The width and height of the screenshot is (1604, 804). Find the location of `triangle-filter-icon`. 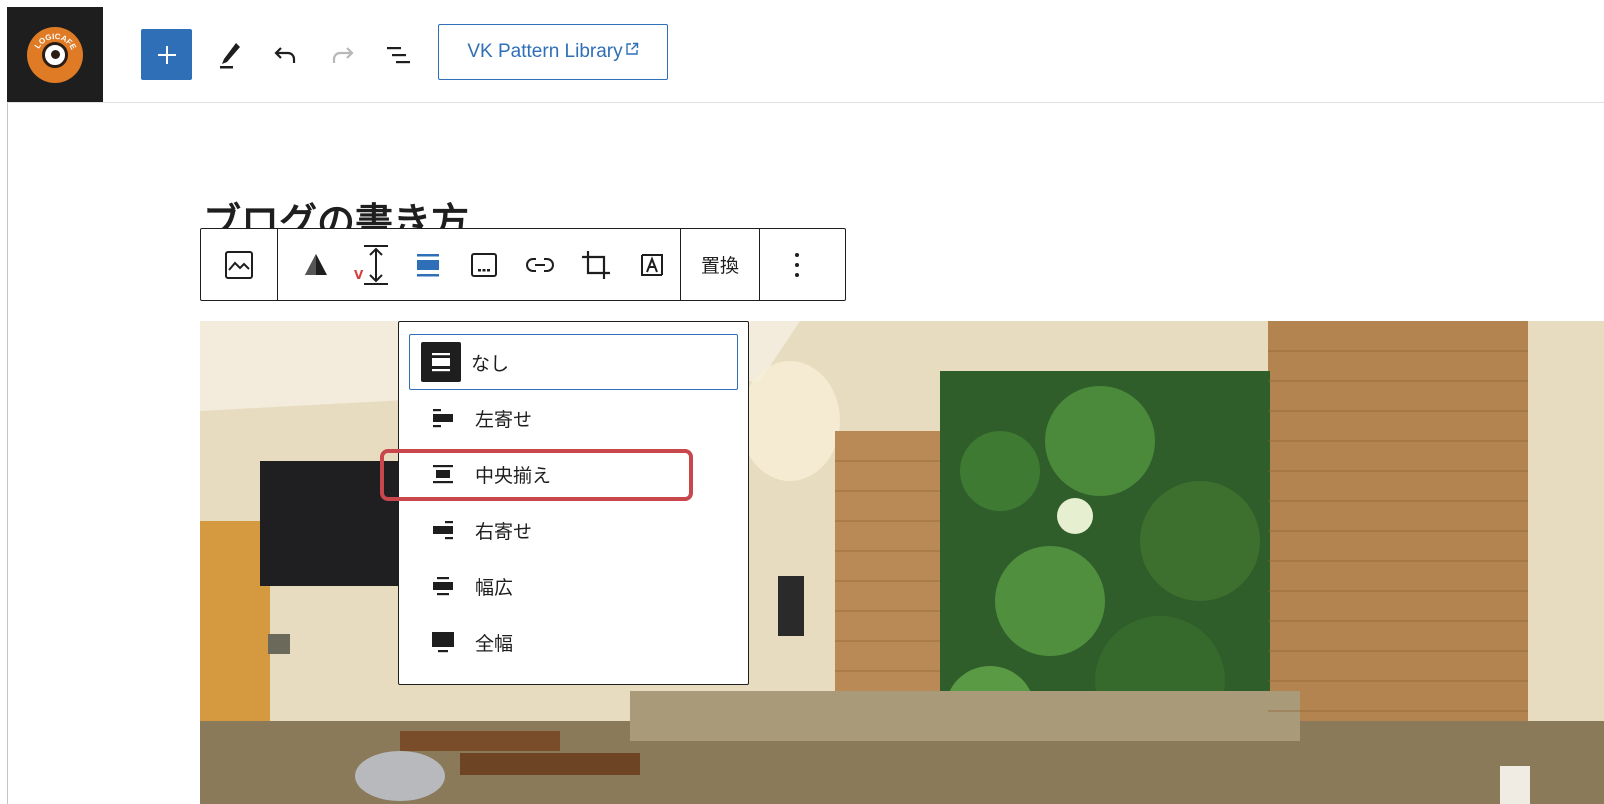

triangle-filter-icon is located at coordinates (316, 264).